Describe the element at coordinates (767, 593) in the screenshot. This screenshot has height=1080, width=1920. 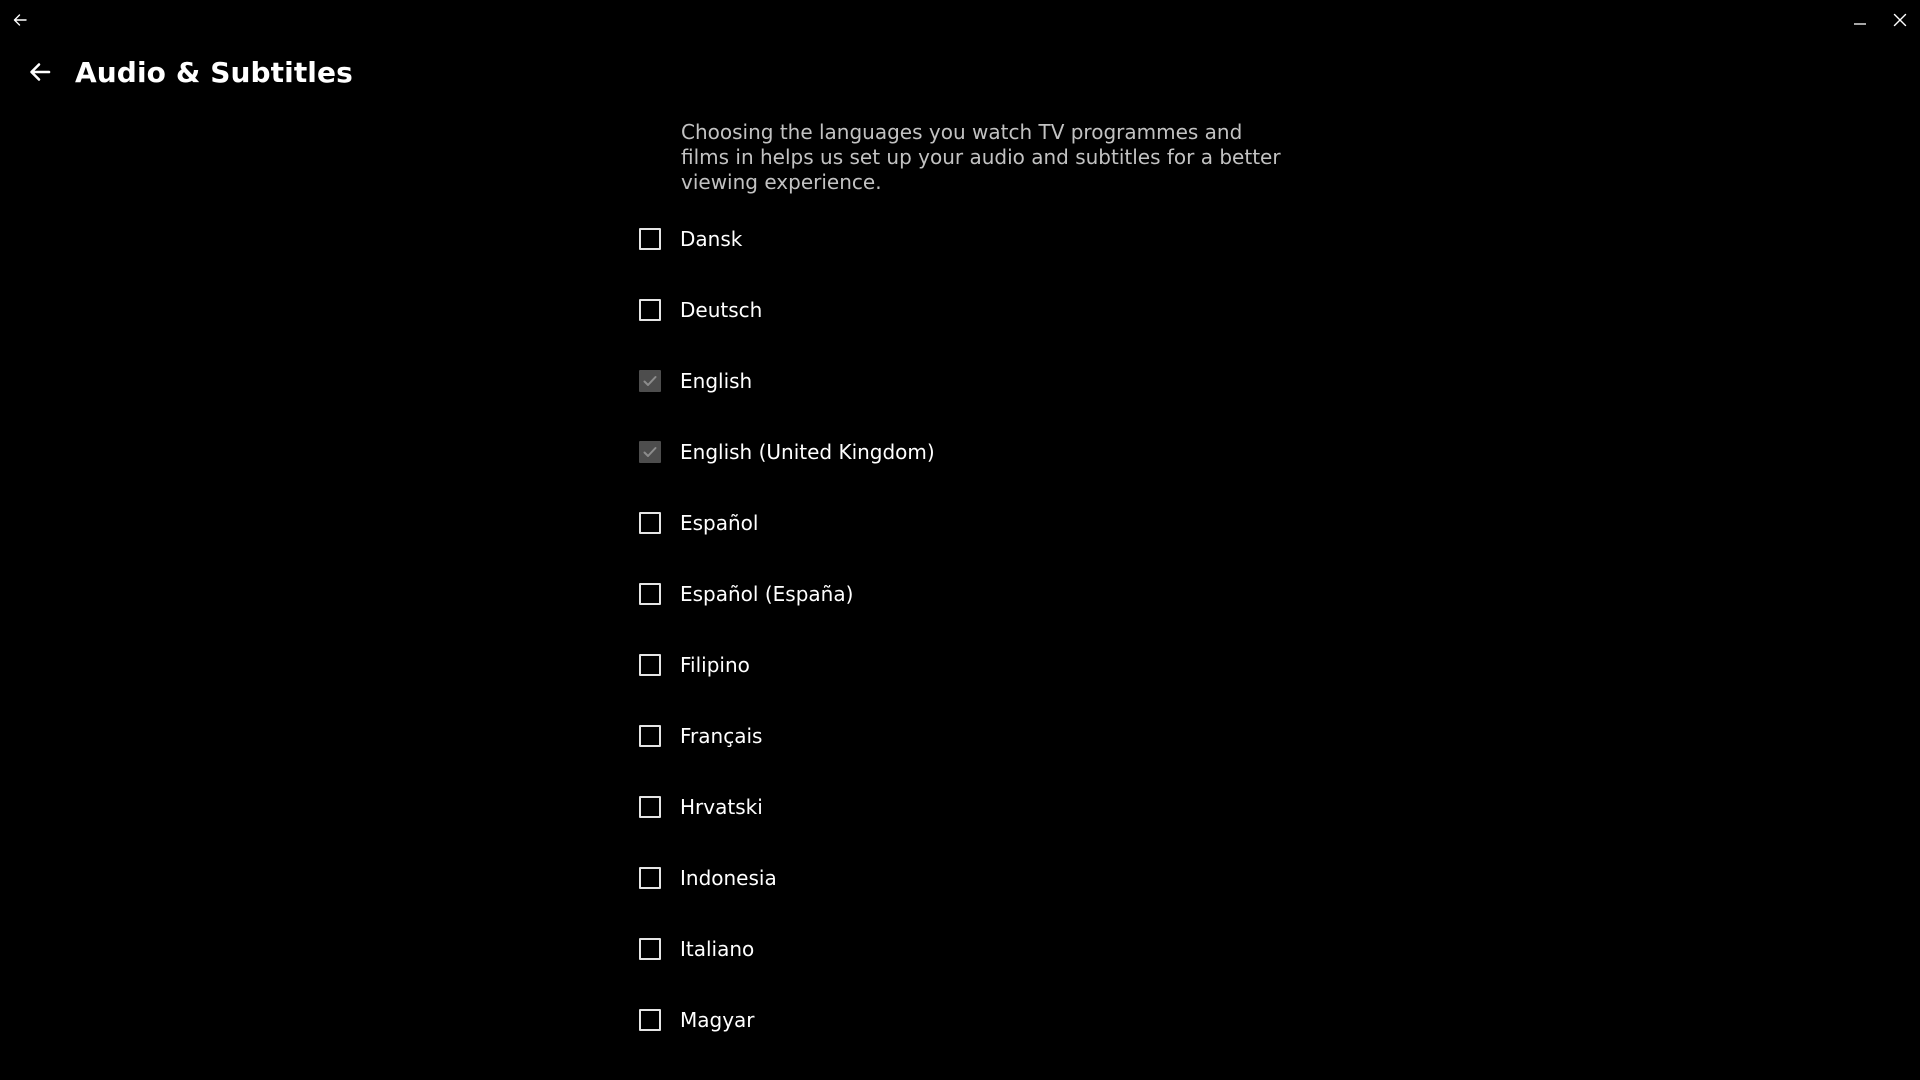
I see `language-label: Español (España)` at that location.